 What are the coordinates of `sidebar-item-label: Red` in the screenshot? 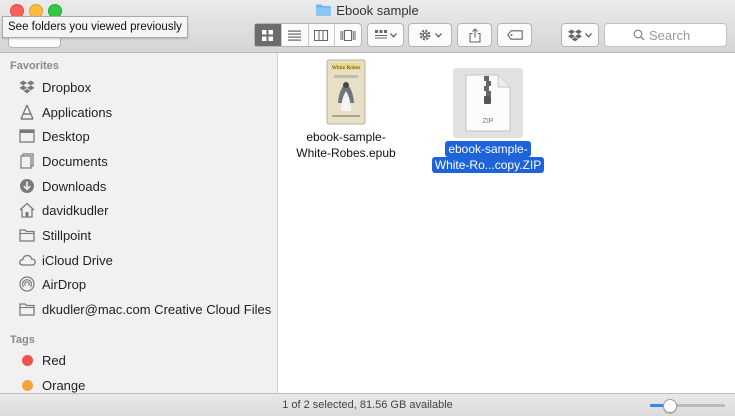 It's located at (54, 360).